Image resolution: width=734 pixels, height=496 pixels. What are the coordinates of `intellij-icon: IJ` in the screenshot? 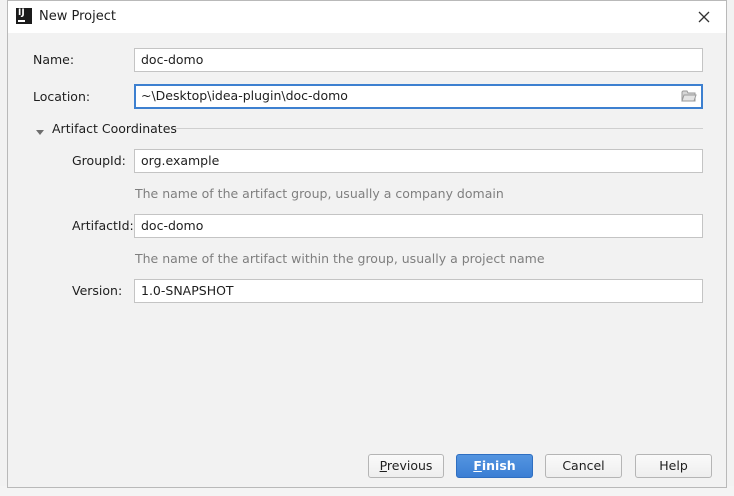 It's located at (24, 16).